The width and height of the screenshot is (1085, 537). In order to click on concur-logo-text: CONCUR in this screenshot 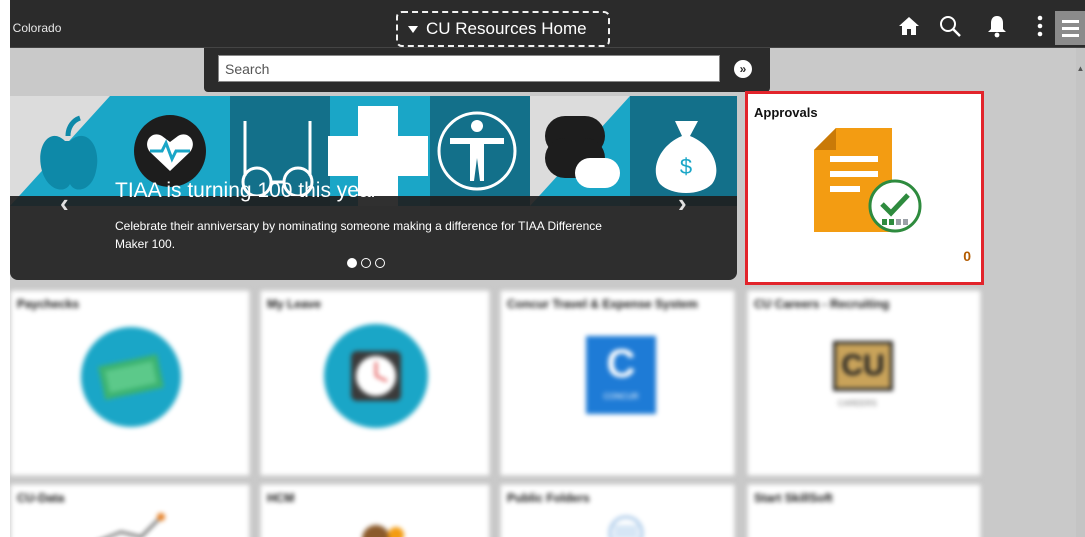, I will do `click(621, 396)`.